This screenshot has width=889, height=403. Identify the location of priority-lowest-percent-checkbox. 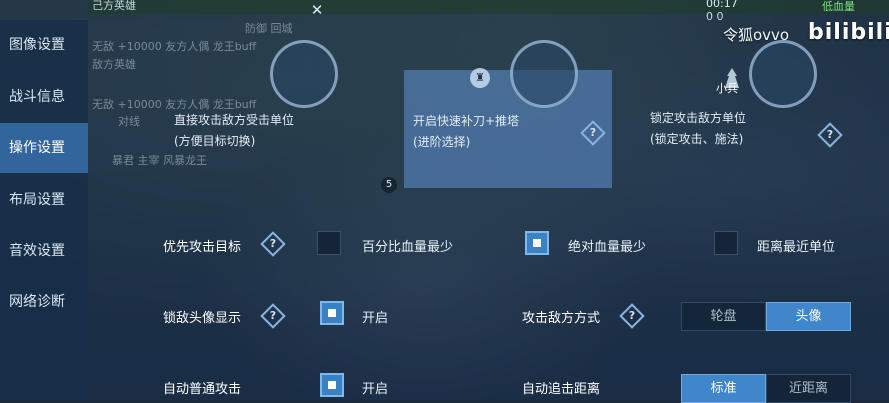
(329, 243).